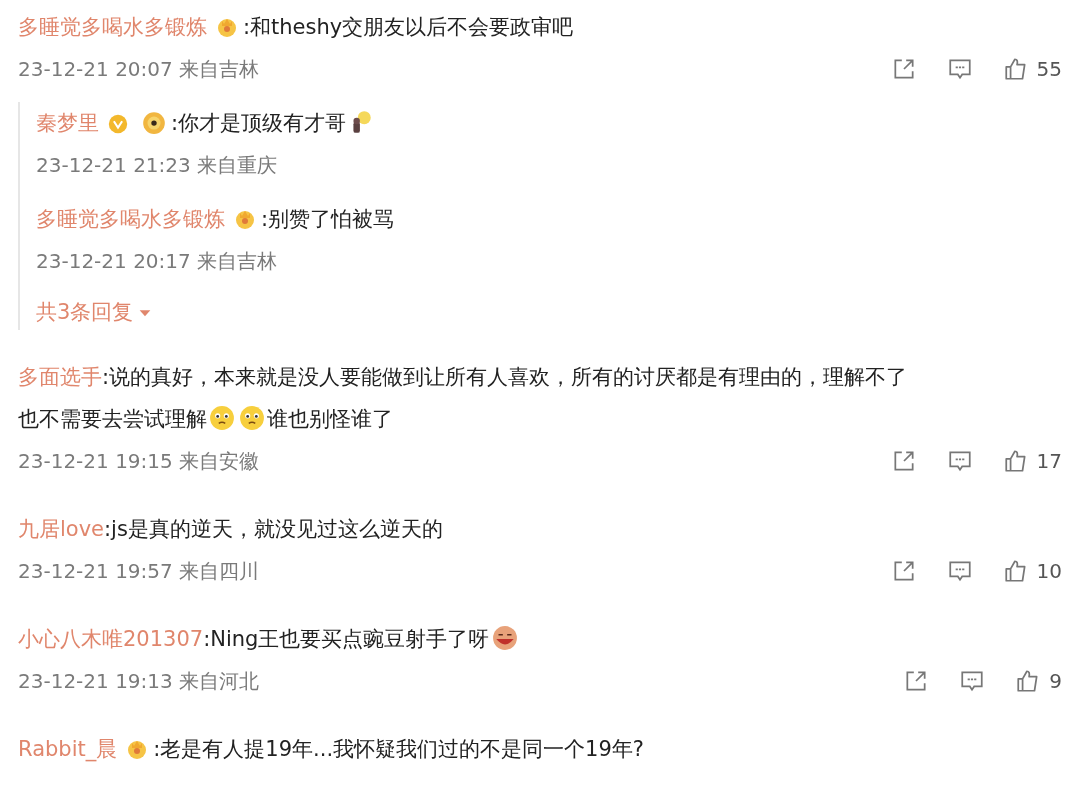 The image size is (1080, 793). Describe the element at coordinates (398, 749) in the screenshot. I see `comment-text: :老是有人提19年...我怀疑我们过的不是同一个19年?` at that location.